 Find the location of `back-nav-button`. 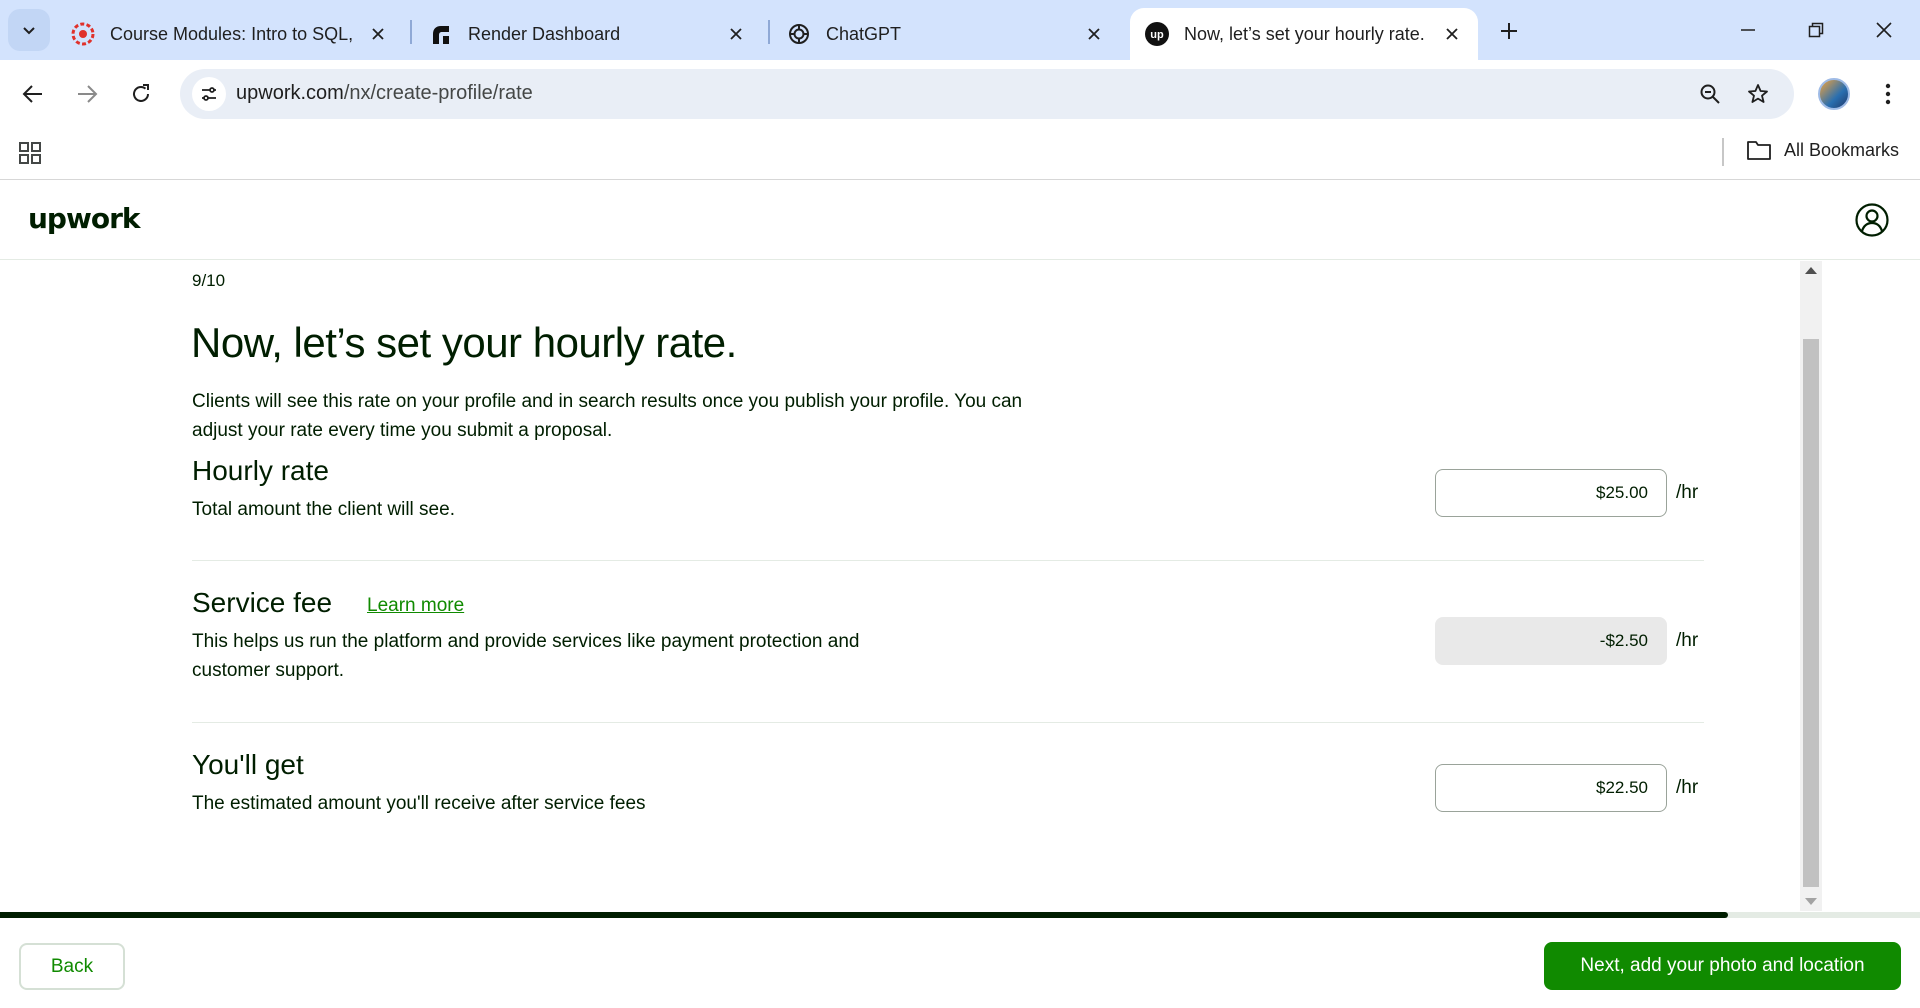

back-nav-button is located at coordinates (33, 94).